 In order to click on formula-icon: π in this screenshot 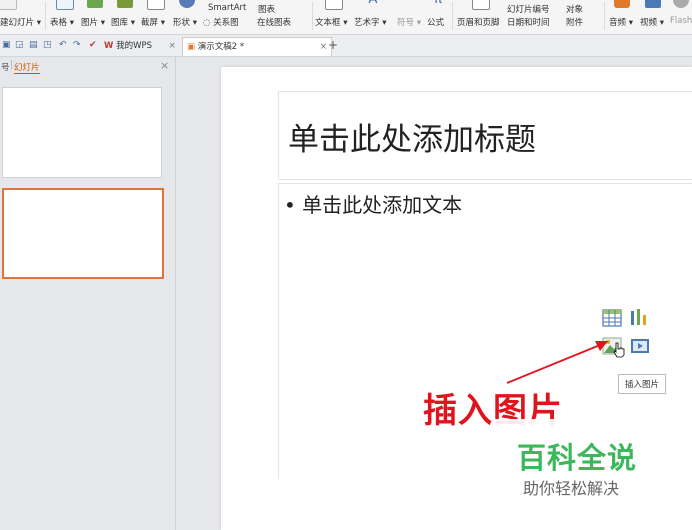, I will do `click(438, 4)`.